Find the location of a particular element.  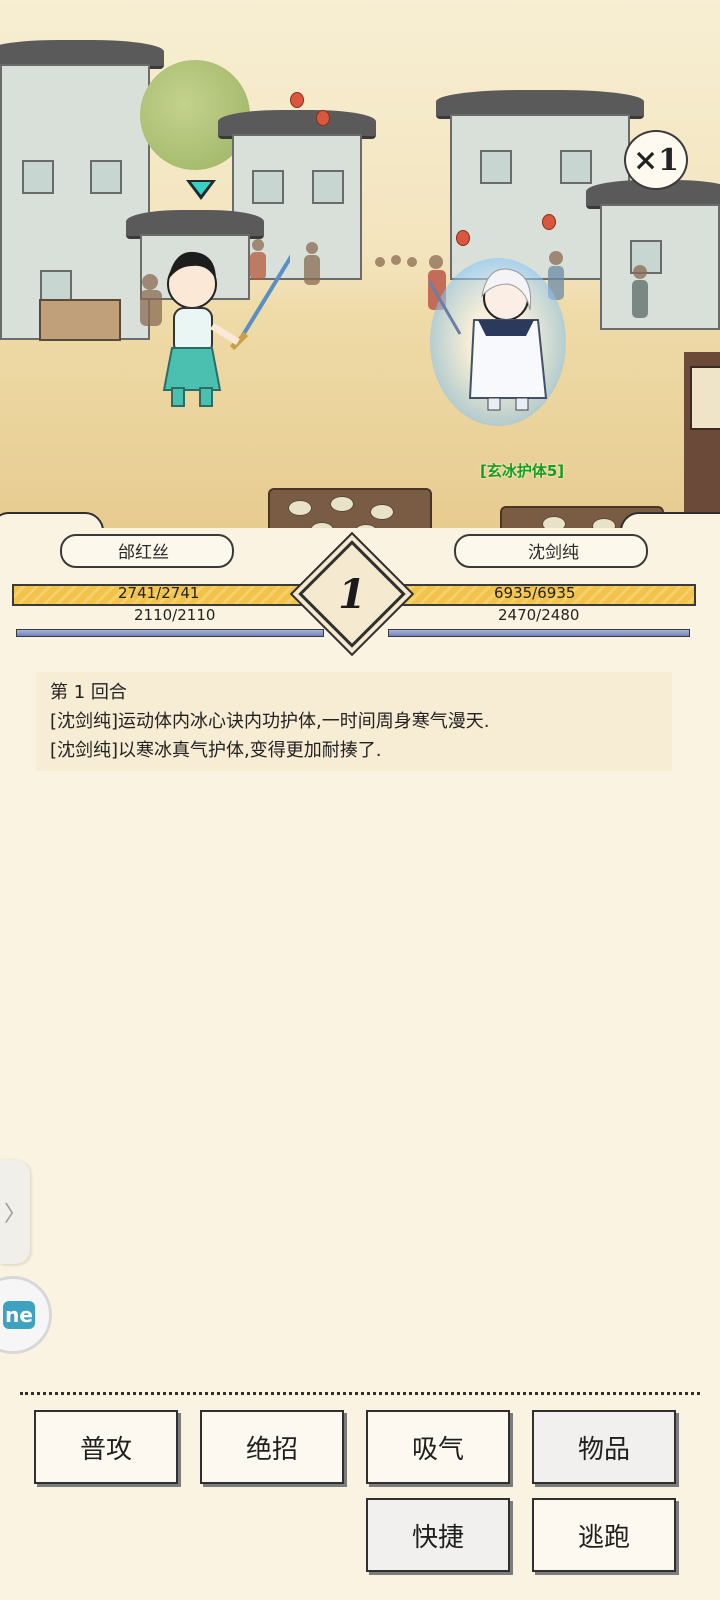

chevron-right-icon: 〉 is located at coordinates (14, 1214).